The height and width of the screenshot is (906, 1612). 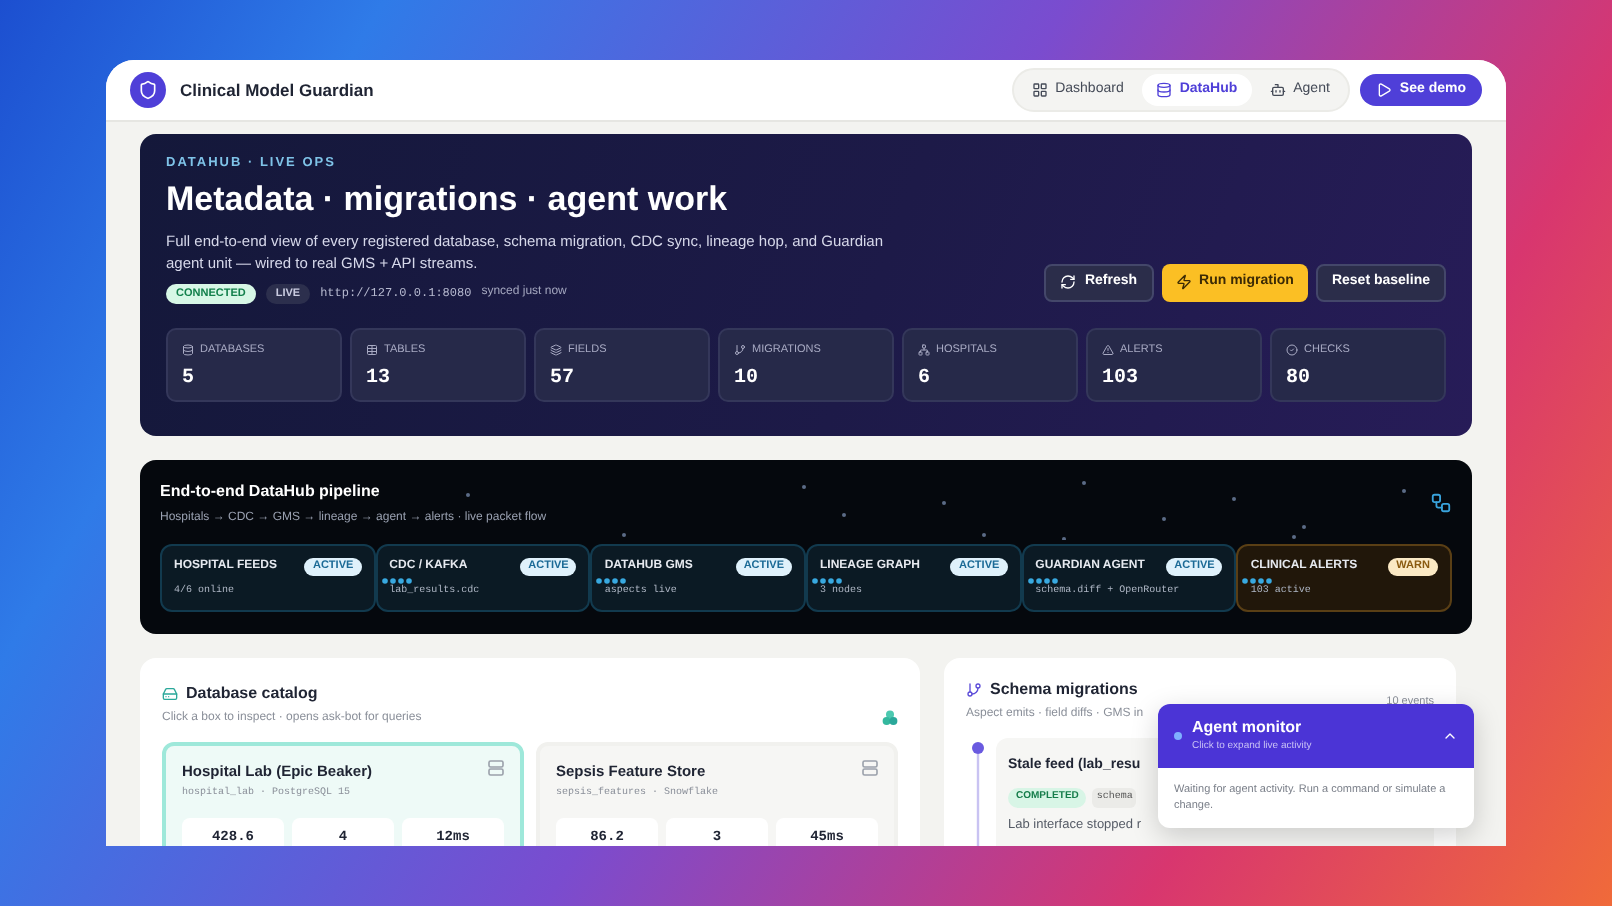 What do you see at coordinates (925, 380) in the screenshot?
I see `stat-value: 6` at bounding box center [925, 380].